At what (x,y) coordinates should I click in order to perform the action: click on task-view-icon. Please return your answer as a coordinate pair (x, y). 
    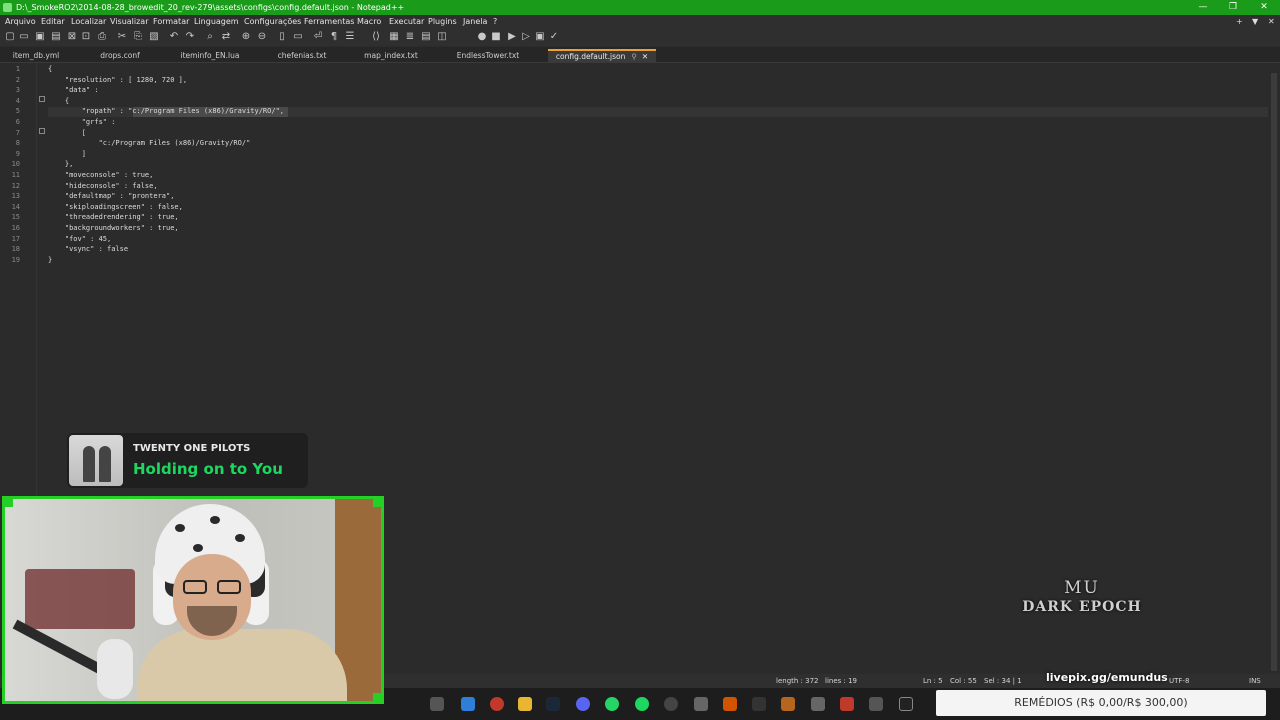
    Looking at the image, I should click on (437, 704).